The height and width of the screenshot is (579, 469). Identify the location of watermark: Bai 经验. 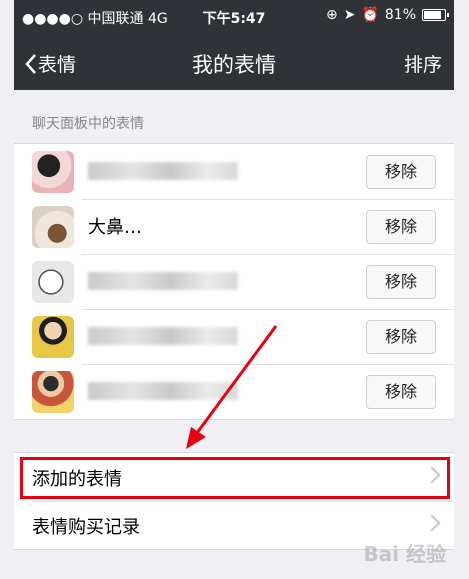
(404, 554).